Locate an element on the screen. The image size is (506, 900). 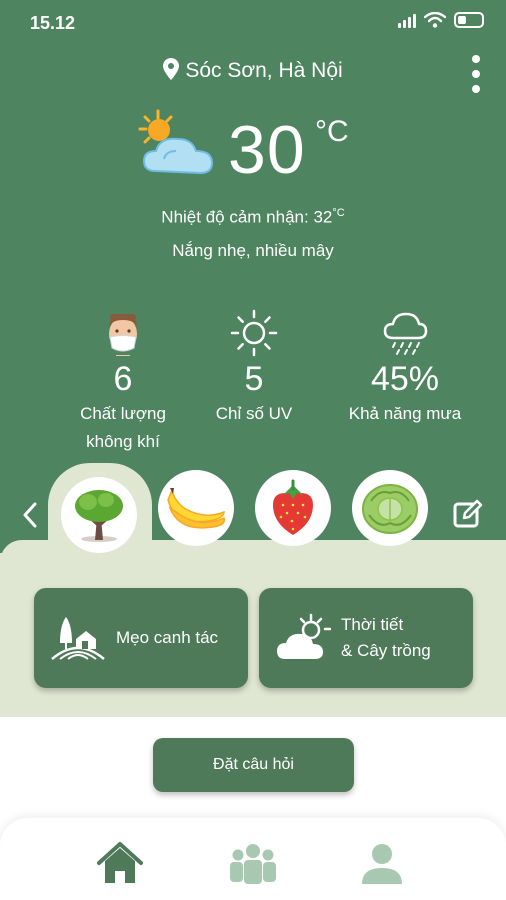
nav-community is located at coordinates (253, 863).